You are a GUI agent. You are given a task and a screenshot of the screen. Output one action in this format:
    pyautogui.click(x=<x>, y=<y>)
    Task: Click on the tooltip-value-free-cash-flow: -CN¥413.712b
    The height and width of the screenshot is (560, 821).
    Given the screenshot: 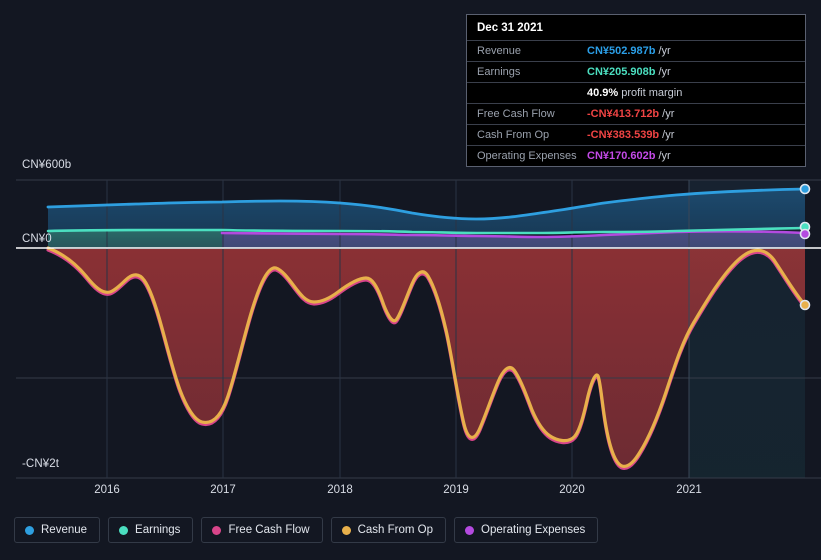 What is the action you would take?
    pyautogui.click(x=623, y=114)
    